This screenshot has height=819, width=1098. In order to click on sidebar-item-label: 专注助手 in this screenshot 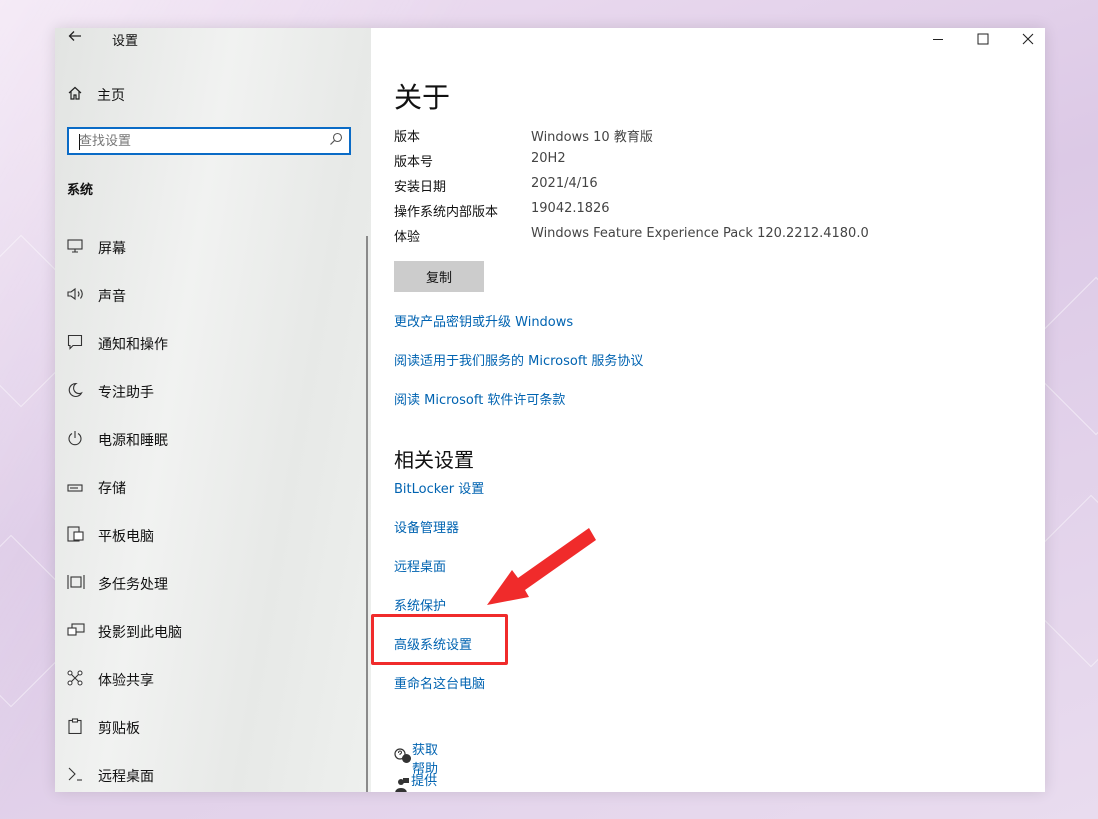, I will do `click(126, 393)`.